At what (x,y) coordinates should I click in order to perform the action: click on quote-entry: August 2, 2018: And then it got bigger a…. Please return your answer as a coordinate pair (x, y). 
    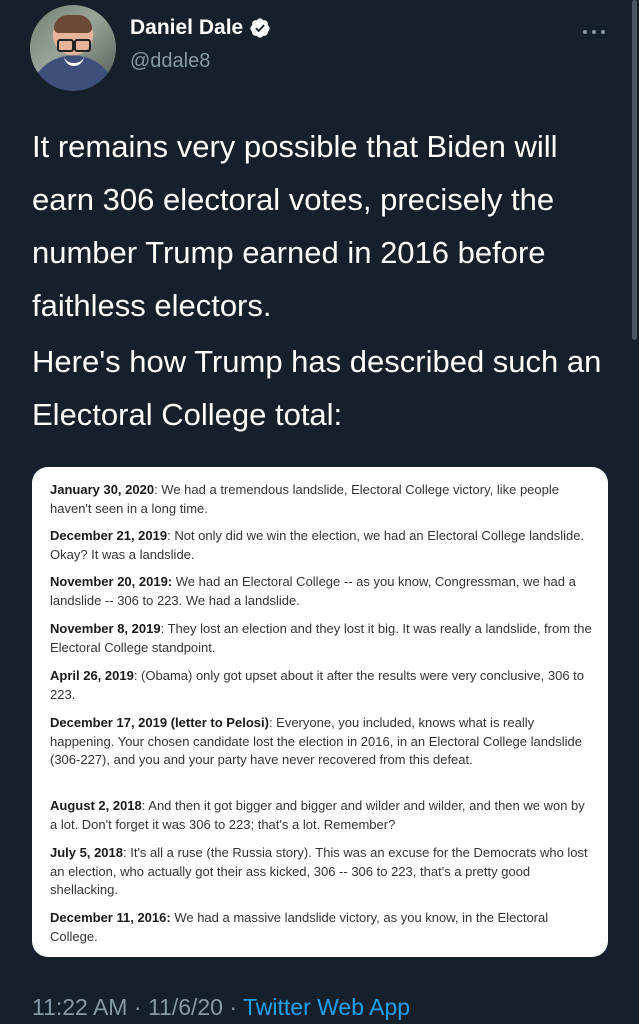
    Looking at the image, I should click on (322, 815).